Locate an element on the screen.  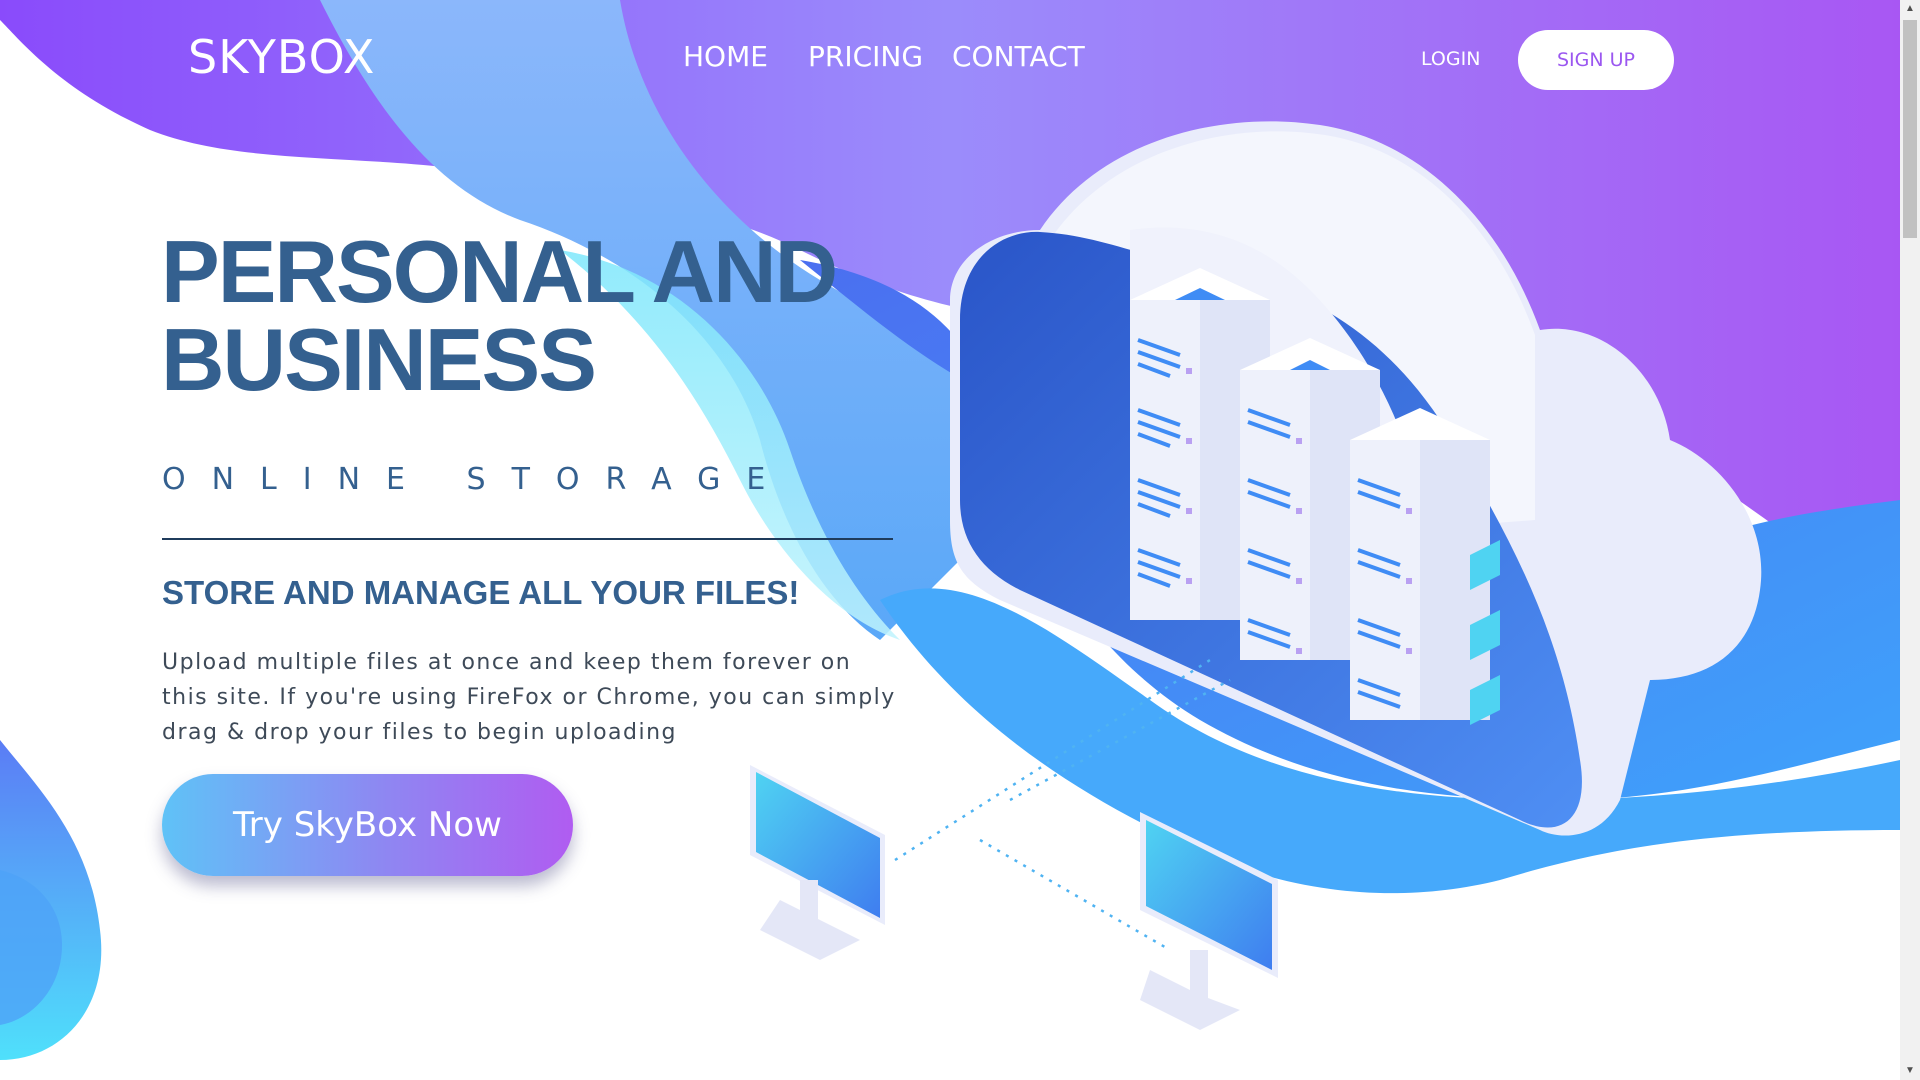
nav-home-link: HOME is located at coordinates (725, 56).